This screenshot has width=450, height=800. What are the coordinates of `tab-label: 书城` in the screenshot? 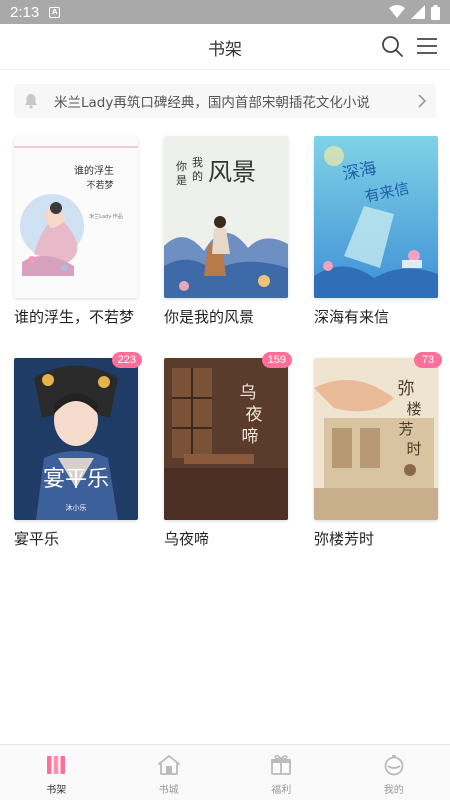 It's located at (168, 790).